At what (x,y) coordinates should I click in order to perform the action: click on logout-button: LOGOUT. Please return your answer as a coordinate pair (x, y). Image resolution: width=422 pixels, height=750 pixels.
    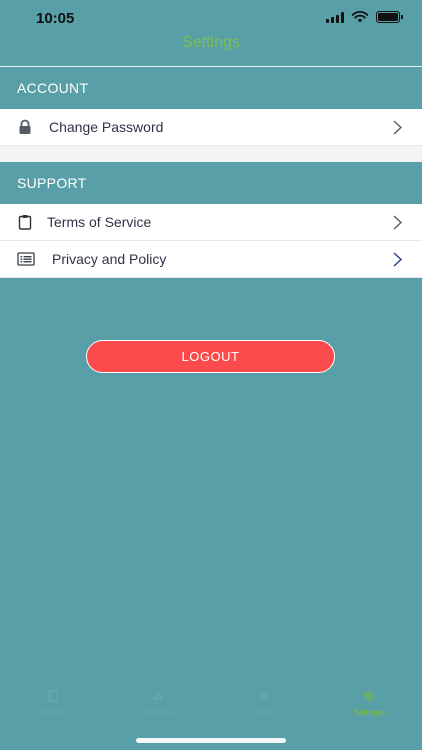
    Looking at the image, I should click on (210, 356).